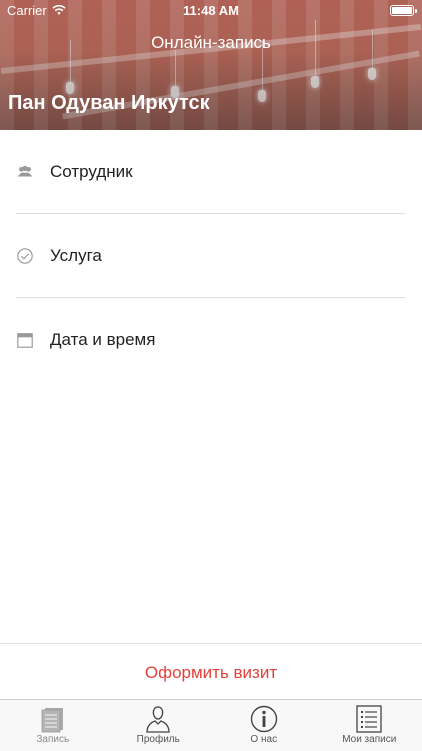 This screenshot has width=422, height=751. Describe the element at coordinates (211, 43) in the screenshot. I see `page-title: Онлайн-запись` at that location.